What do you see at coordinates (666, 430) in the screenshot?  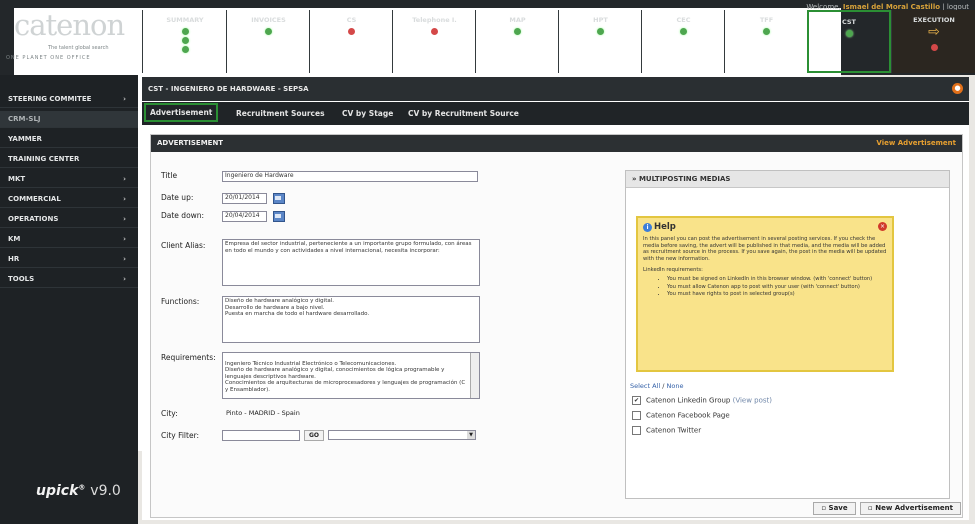 I see `media-option-twitter: Catenon Twitter` at bounding box center [666, 430].